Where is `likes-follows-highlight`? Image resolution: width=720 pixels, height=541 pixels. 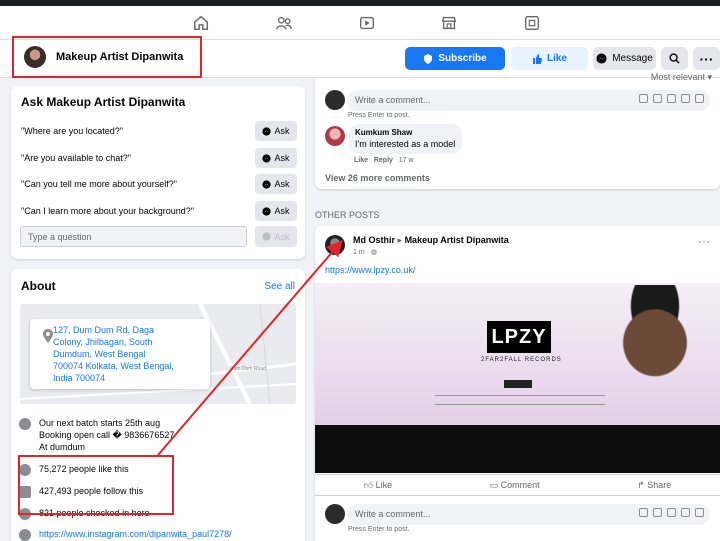
likes-follows-highlight is located at coordinates (96, 485).